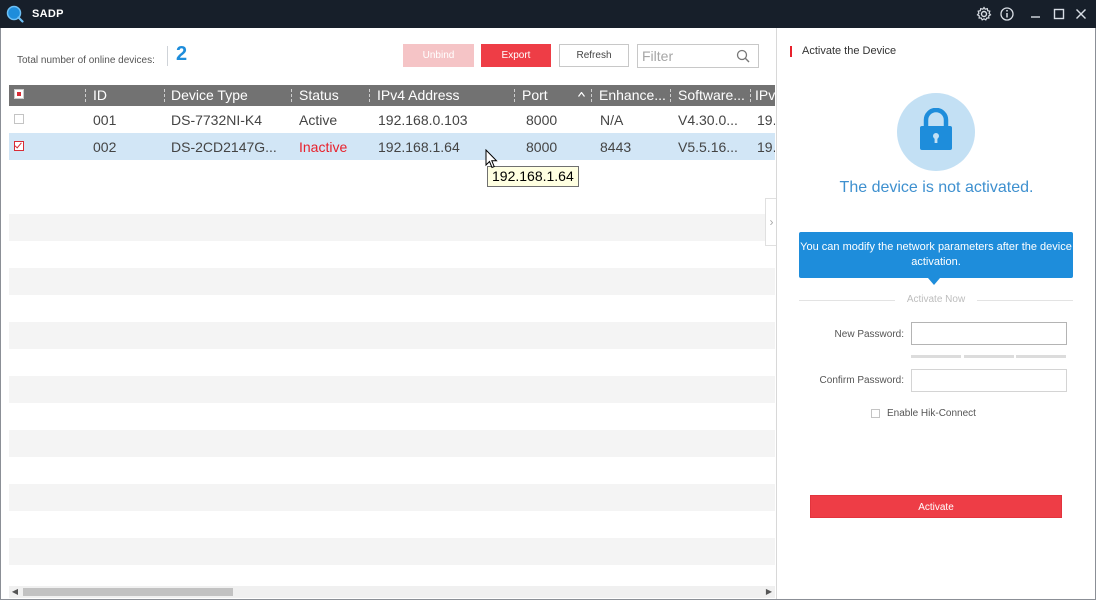  What do you see at coordinates (843, 51) in the screenshot?
I see `panel-title: Activate the Device` at bounding box center [843, 51].